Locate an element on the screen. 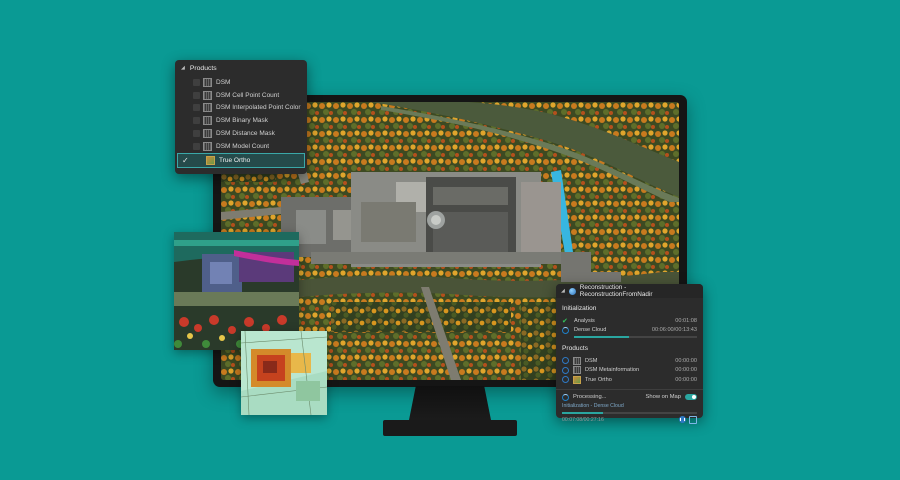  product-item-label: DSM Distance Mask is located at coordinates (245, 134).